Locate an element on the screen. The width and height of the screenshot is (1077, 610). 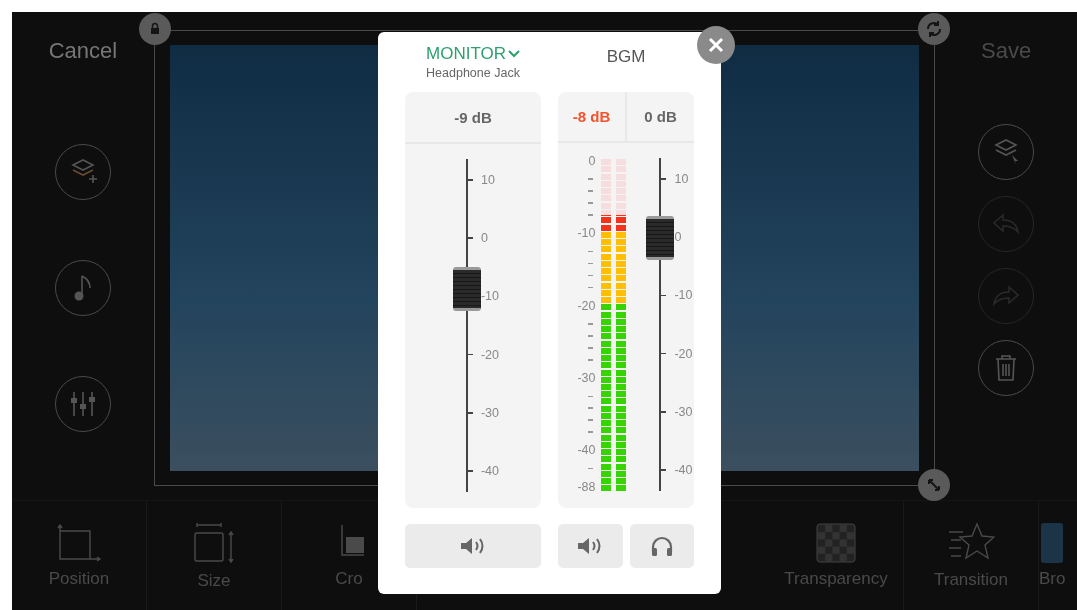
toolbar-item: Transparency is located at coordinates (836, 555).